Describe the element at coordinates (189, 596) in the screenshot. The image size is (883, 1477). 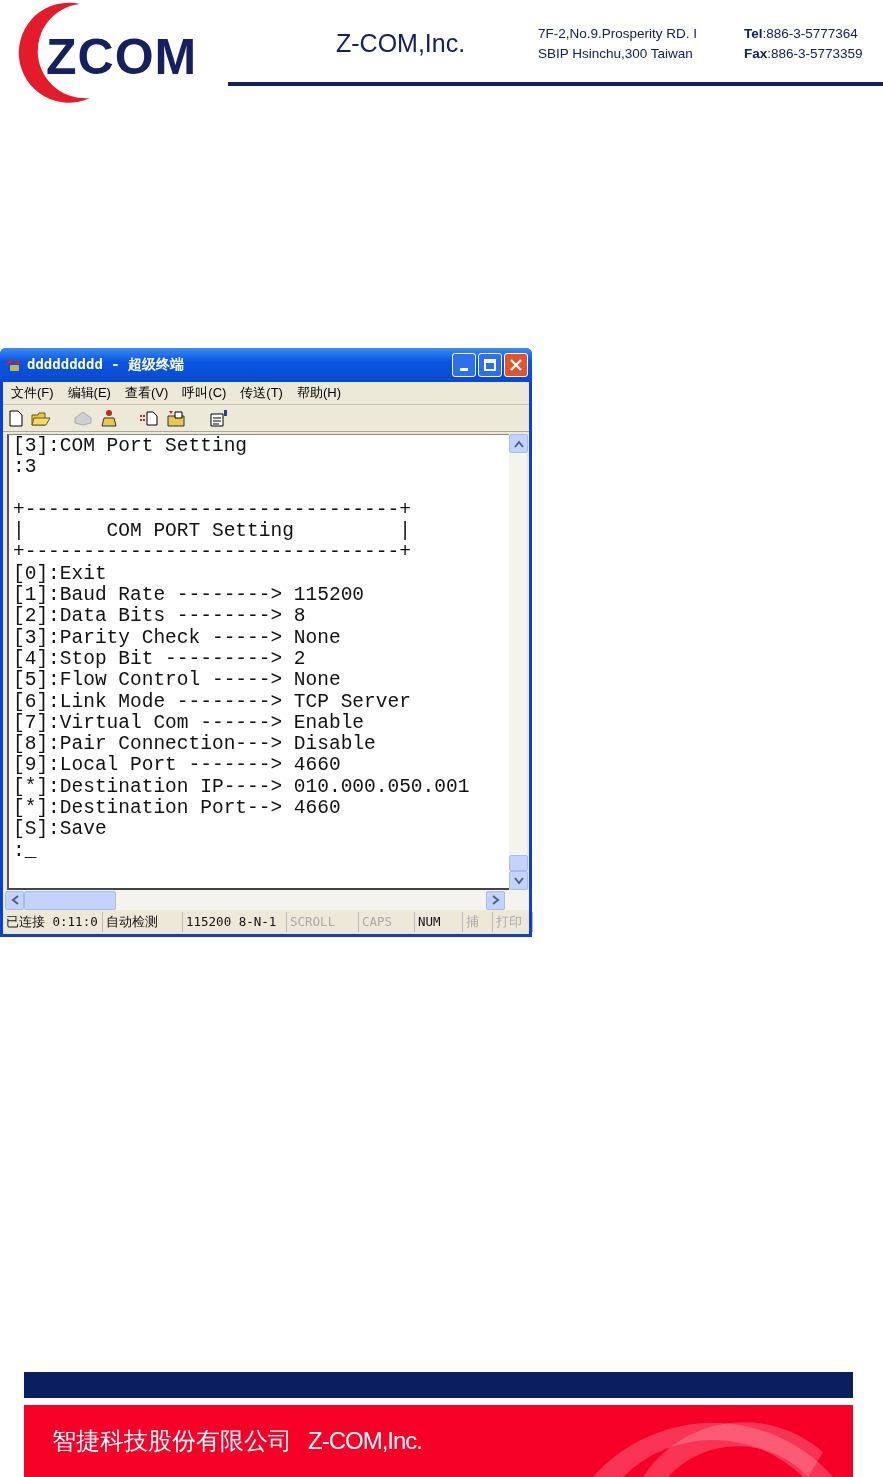
I see `terminal-line: [1]:Baud Rate --------> 115200` at that location.